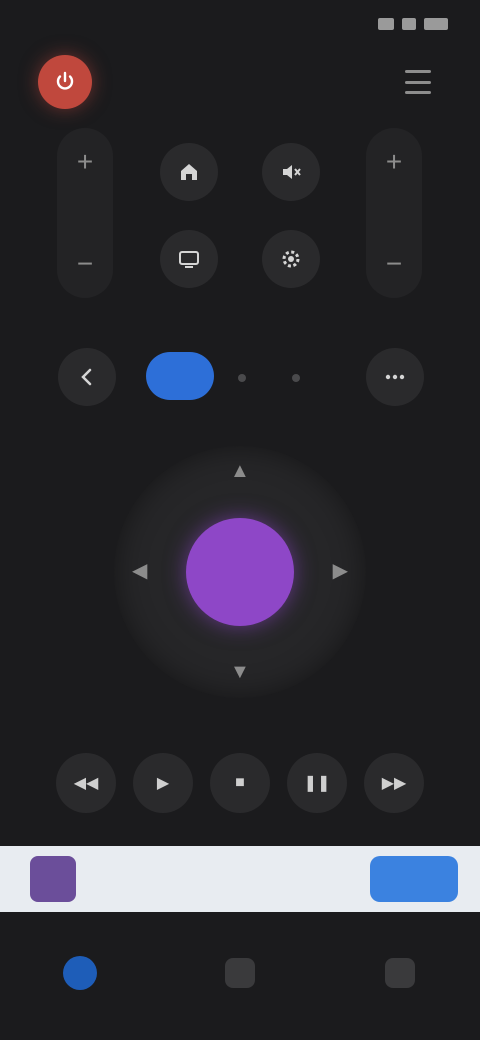 The height and width of the screenshot is (1040, 480). I want to click on more-button, so click(395, 377).